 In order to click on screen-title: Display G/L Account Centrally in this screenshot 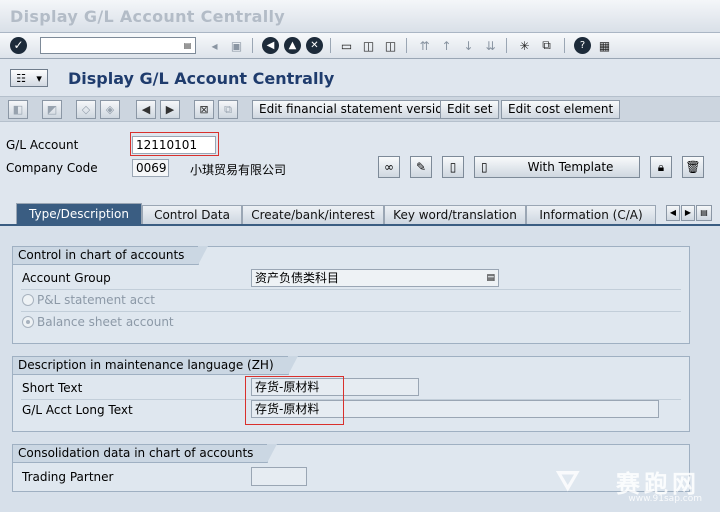, I will do `click(201, 78)`.